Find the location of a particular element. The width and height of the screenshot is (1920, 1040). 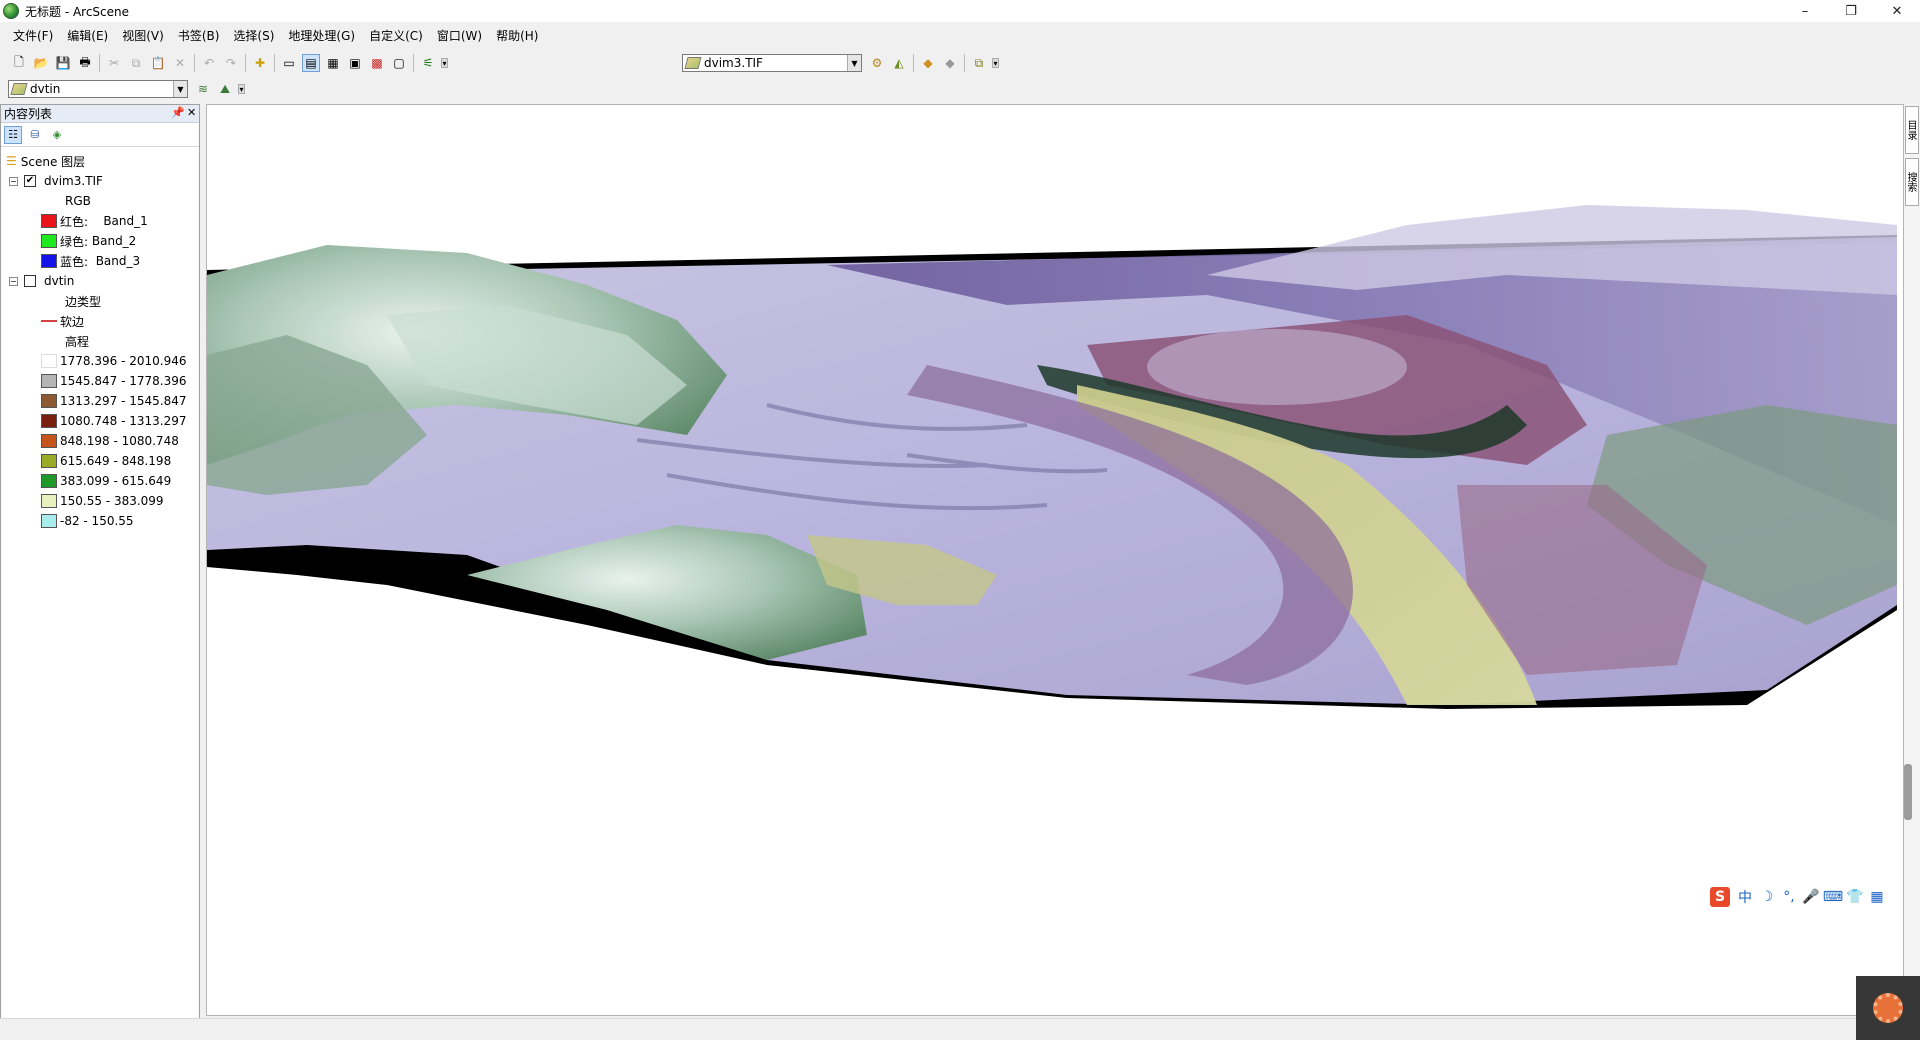

3d-analyst-toolbar: dvtin ▼ ≋ ⛰ ▾ is located at coordinates (126, 89).